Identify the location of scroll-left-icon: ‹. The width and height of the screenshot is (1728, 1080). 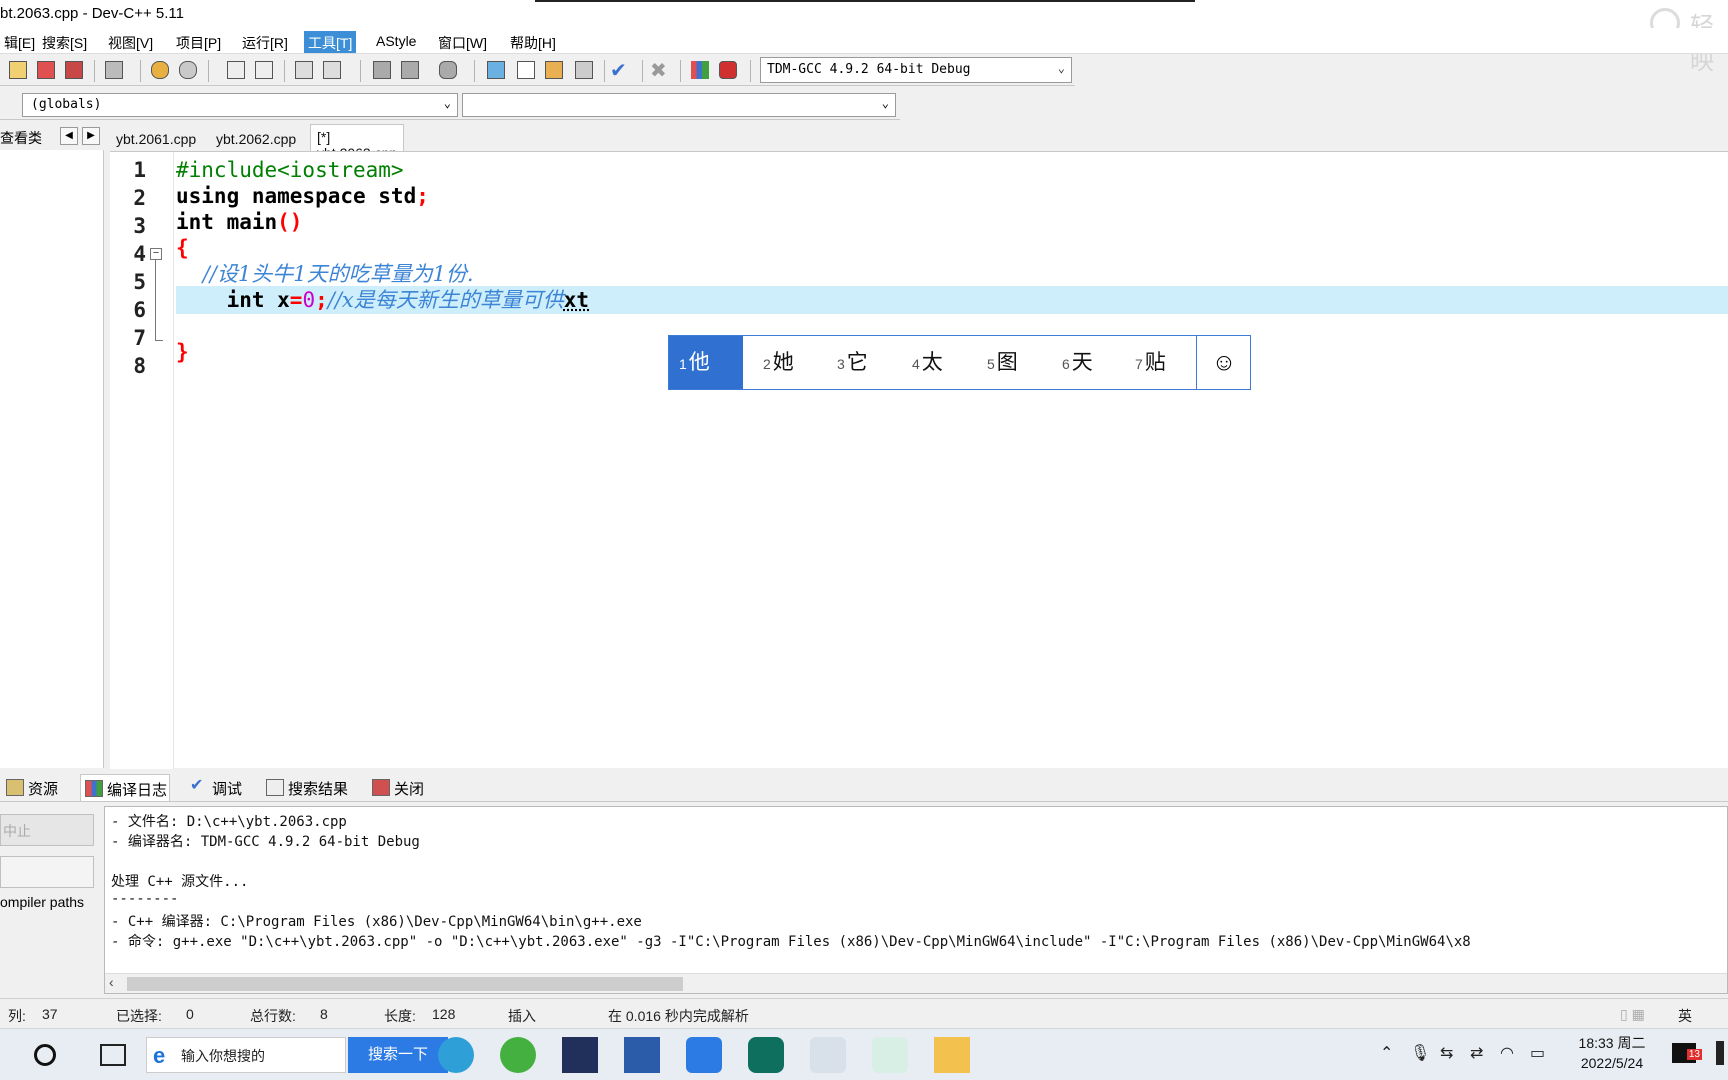
(111, 982).